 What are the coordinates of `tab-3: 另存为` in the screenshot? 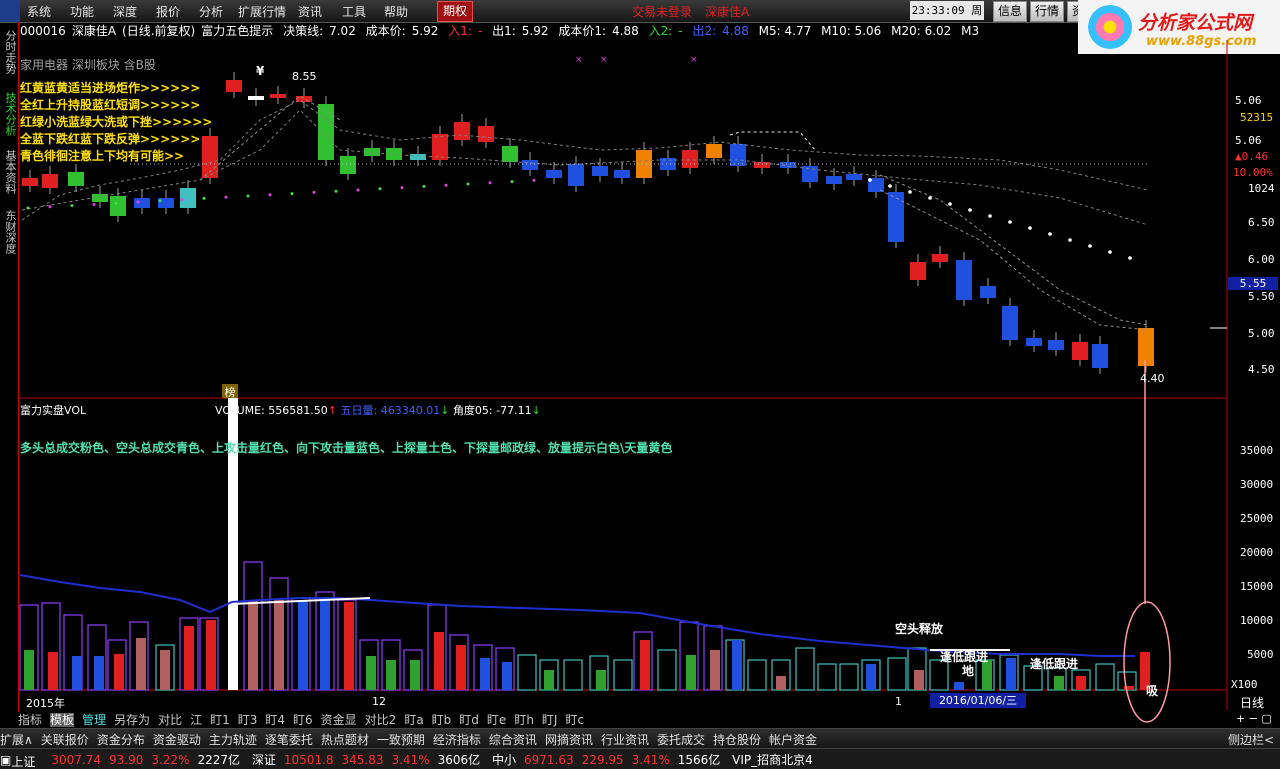 It's located at (132, 720).